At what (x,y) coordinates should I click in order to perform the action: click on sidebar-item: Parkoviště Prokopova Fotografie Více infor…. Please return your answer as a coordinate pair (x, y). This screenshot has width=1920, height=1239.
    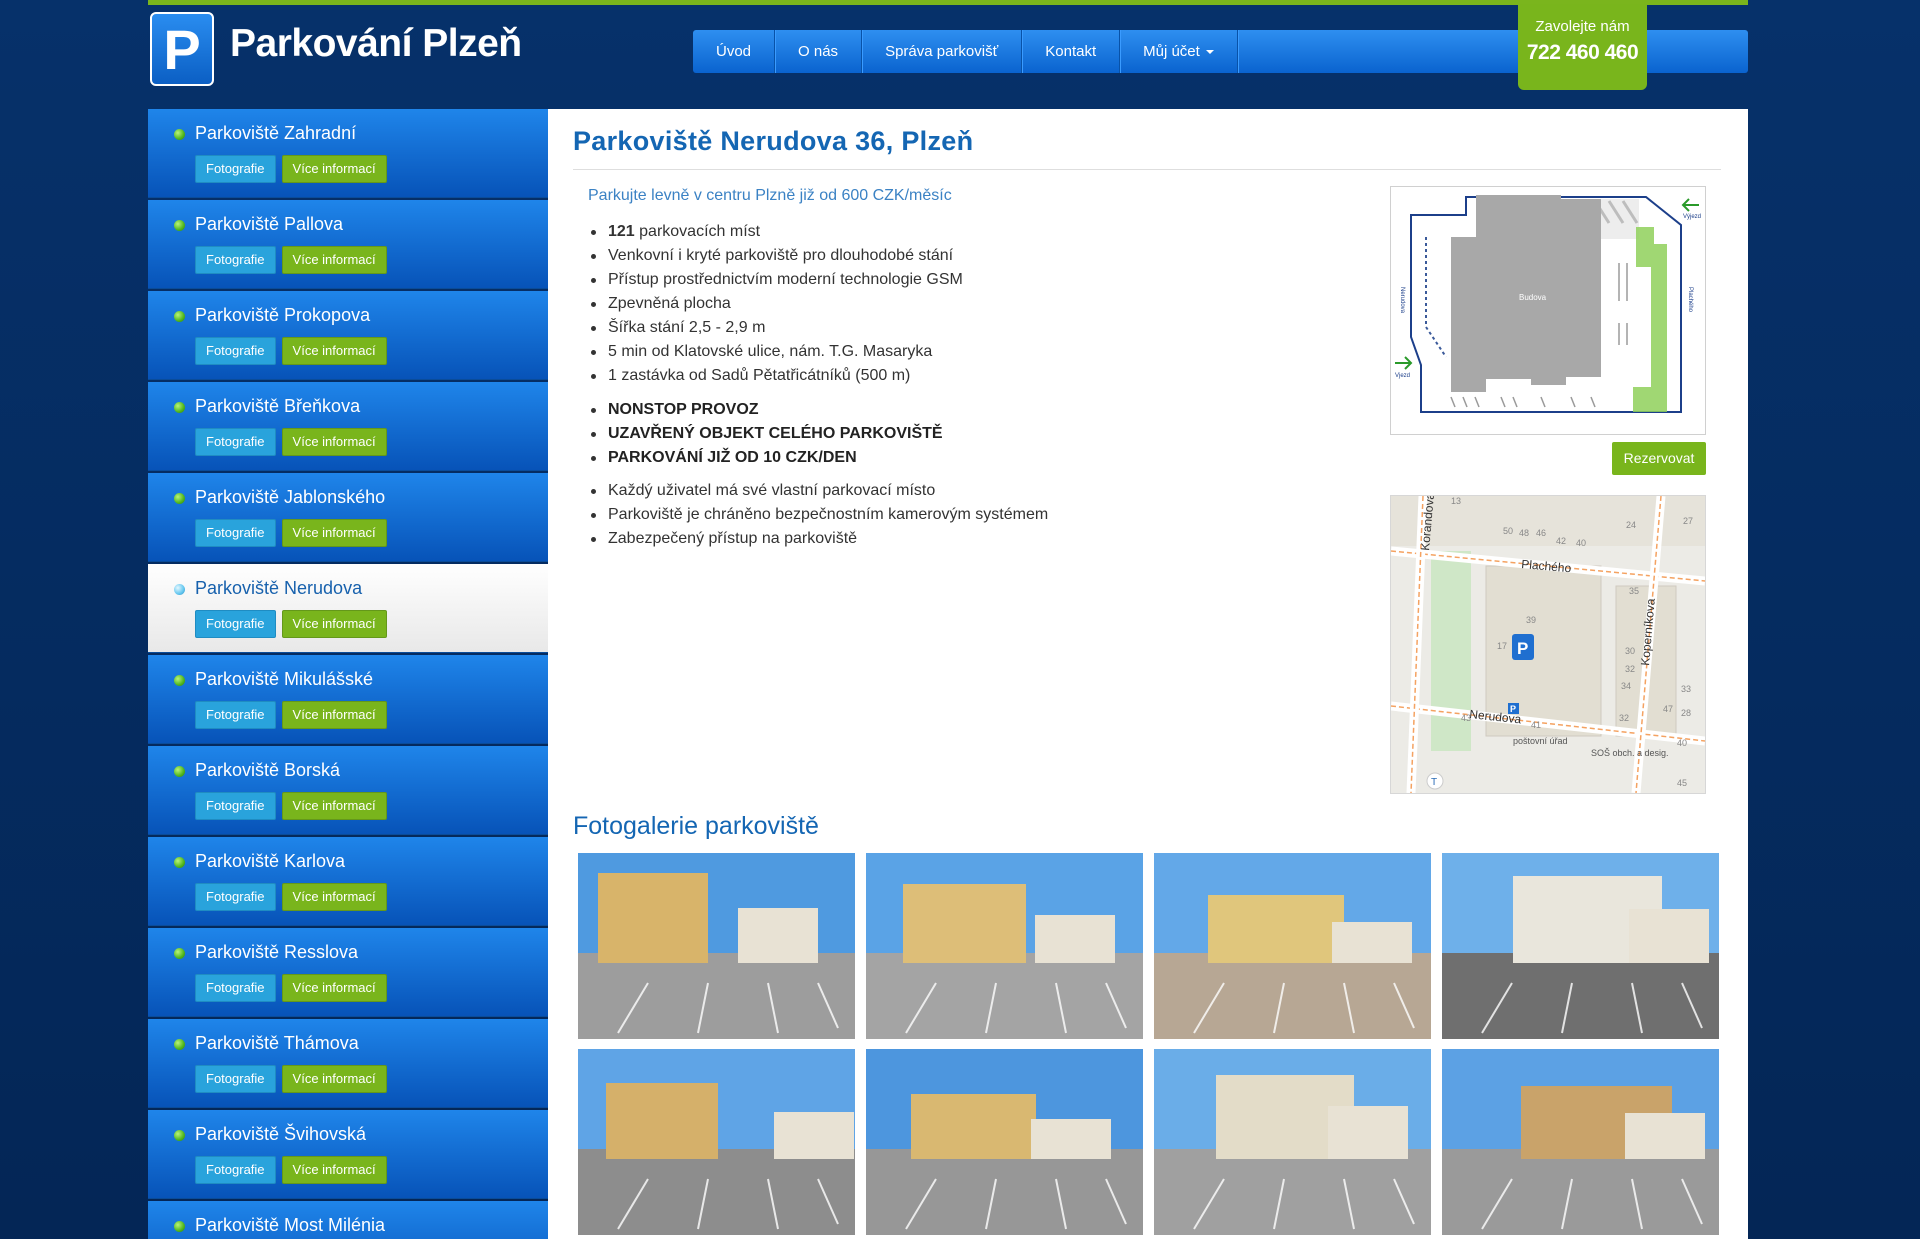
    Looking at the image, I should click on (348, 335).